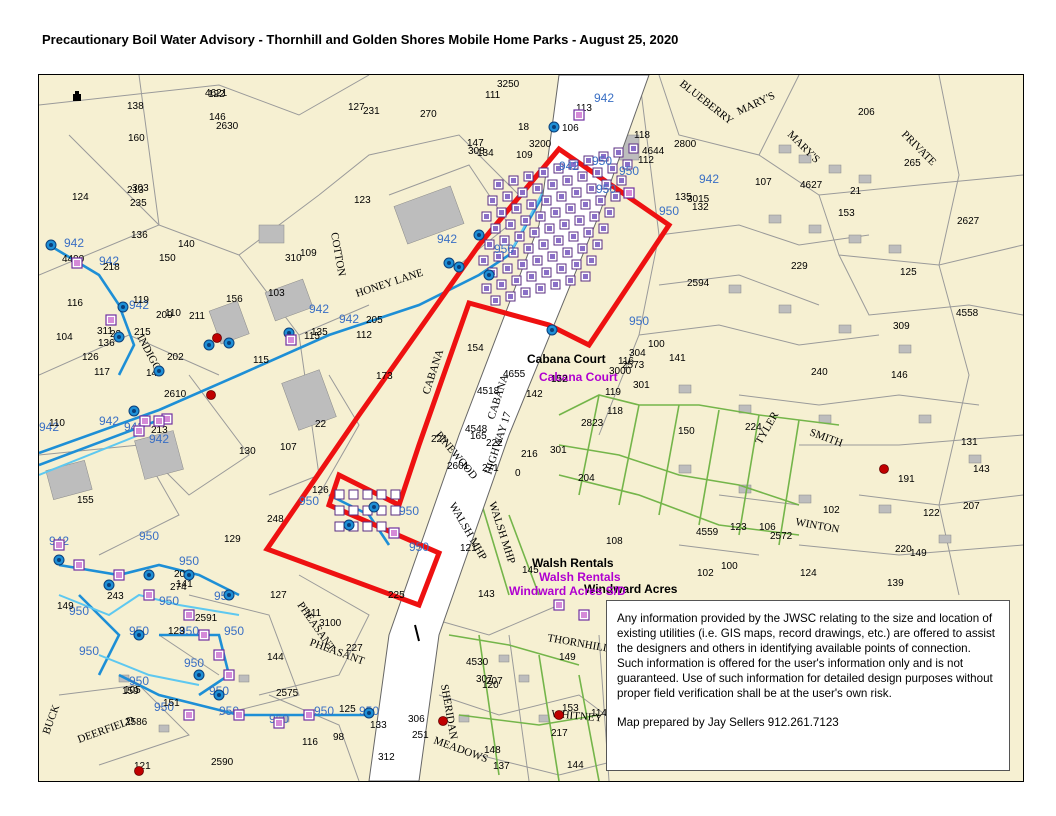 This screenshot has width=1056, height=816. Describe the element at coordinates (490, 468) in the screenshot. I see `address-label: 271` at that location.